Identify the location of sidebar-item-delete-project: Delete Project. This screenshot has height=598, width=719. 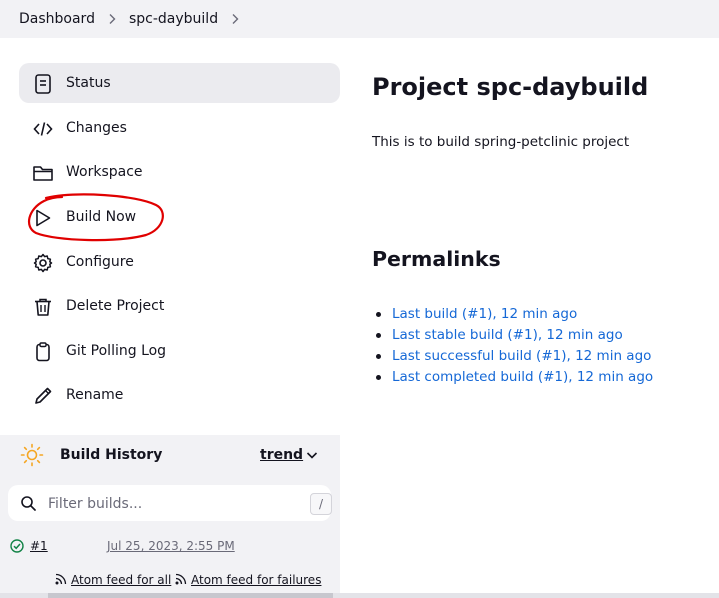
(179, 306).